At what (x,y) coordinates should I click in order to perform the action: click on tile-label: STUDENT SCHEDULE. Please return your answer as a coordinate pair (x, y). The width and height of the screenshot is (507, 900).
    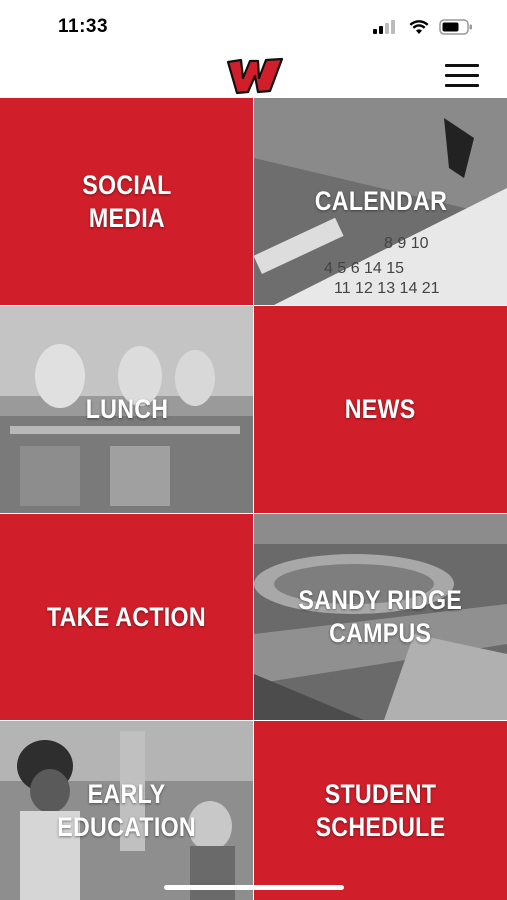
    Looking at the image, I should click on (380, 810).